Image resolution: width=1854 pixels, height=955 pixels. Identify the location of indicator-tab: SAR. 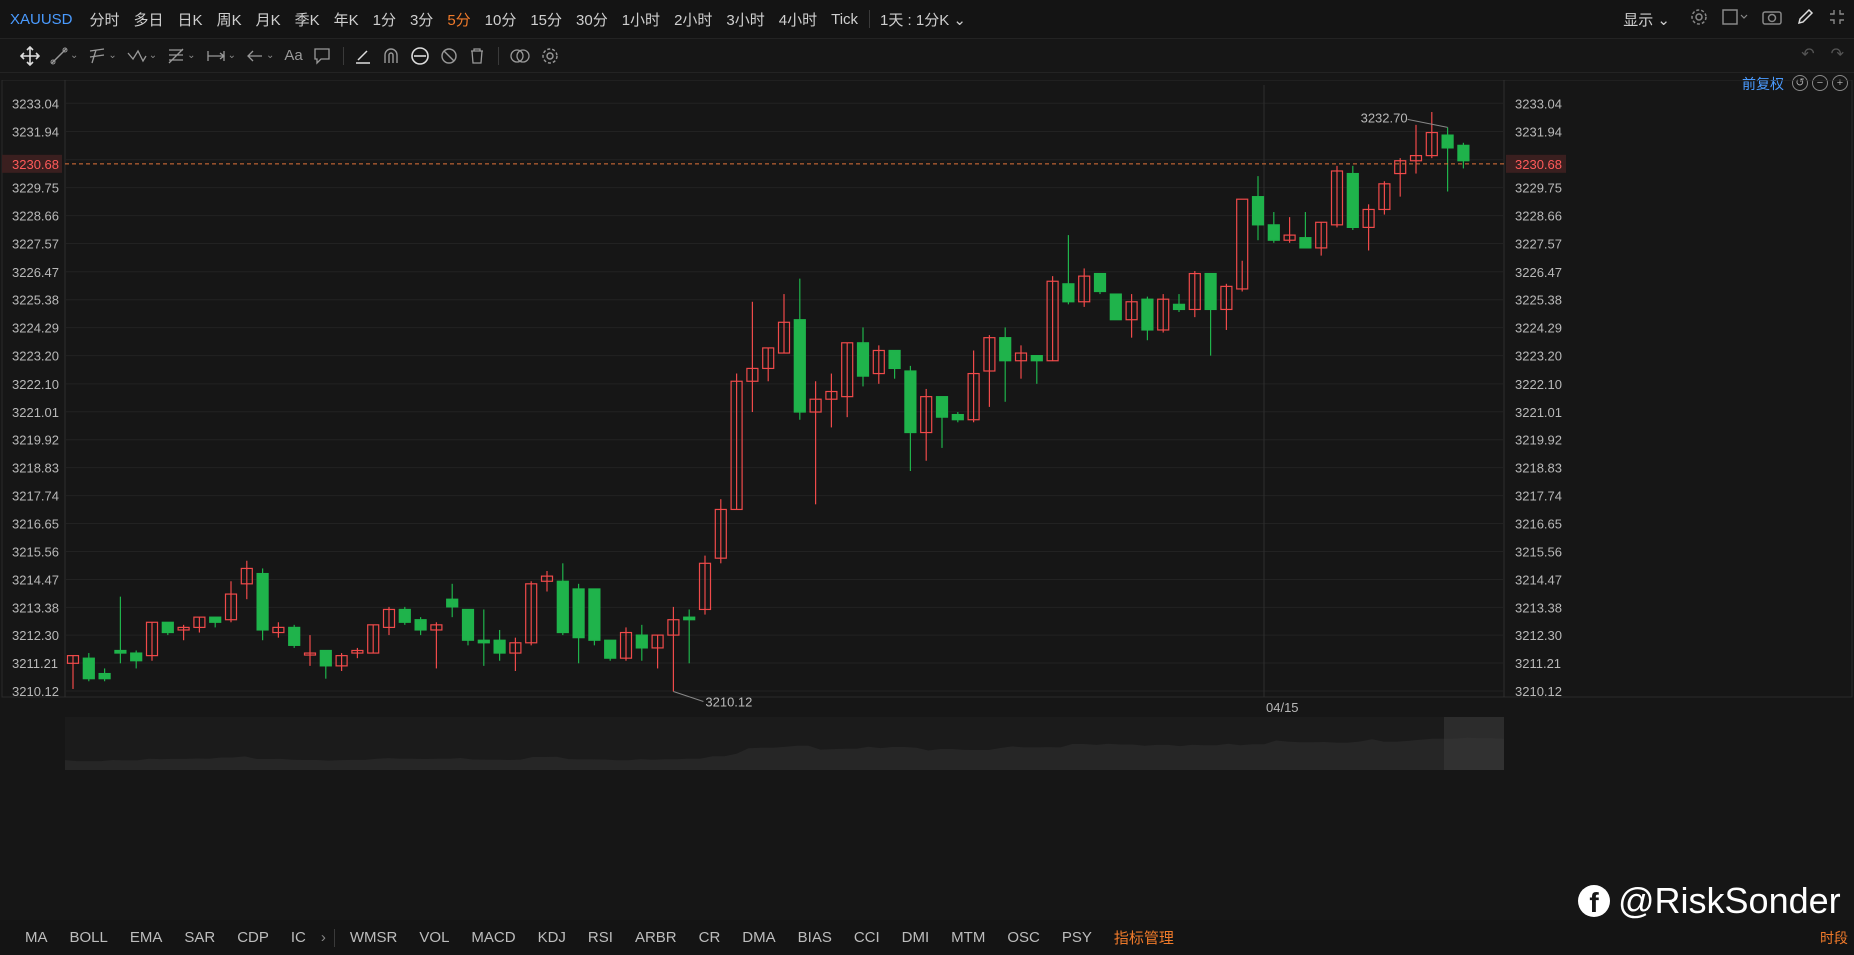
(199, 937).